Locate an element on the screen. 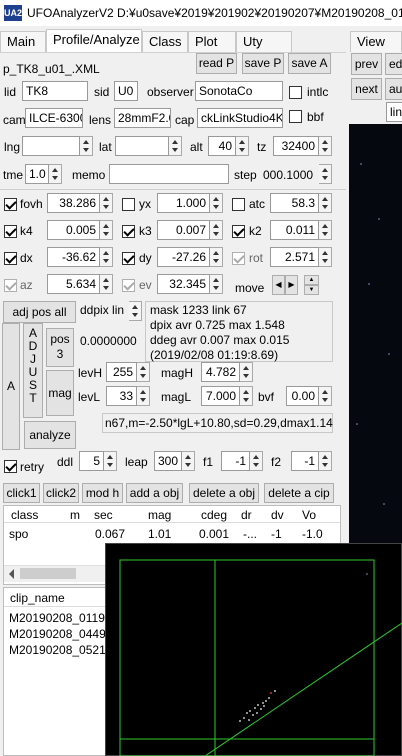  ddpix-lin-spinner is located at coordinates (135, 311).